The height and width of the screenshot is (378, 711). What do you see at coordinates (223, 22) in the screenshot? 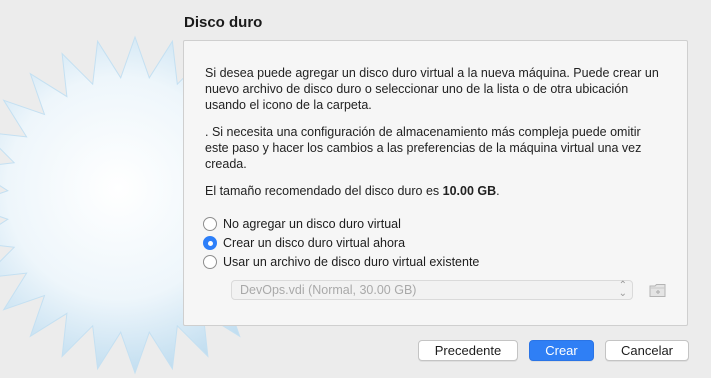
I see `page-title: Disco duro` at bounding box center [223, 22].